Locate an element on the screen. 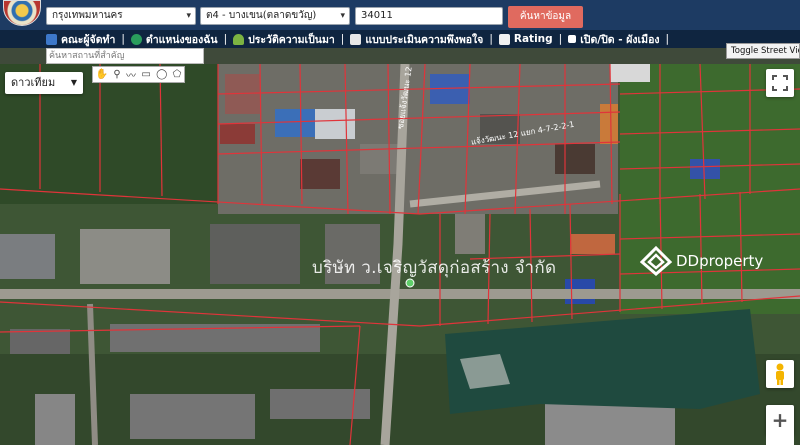  chart-icon is located at coordinates (504, 39).